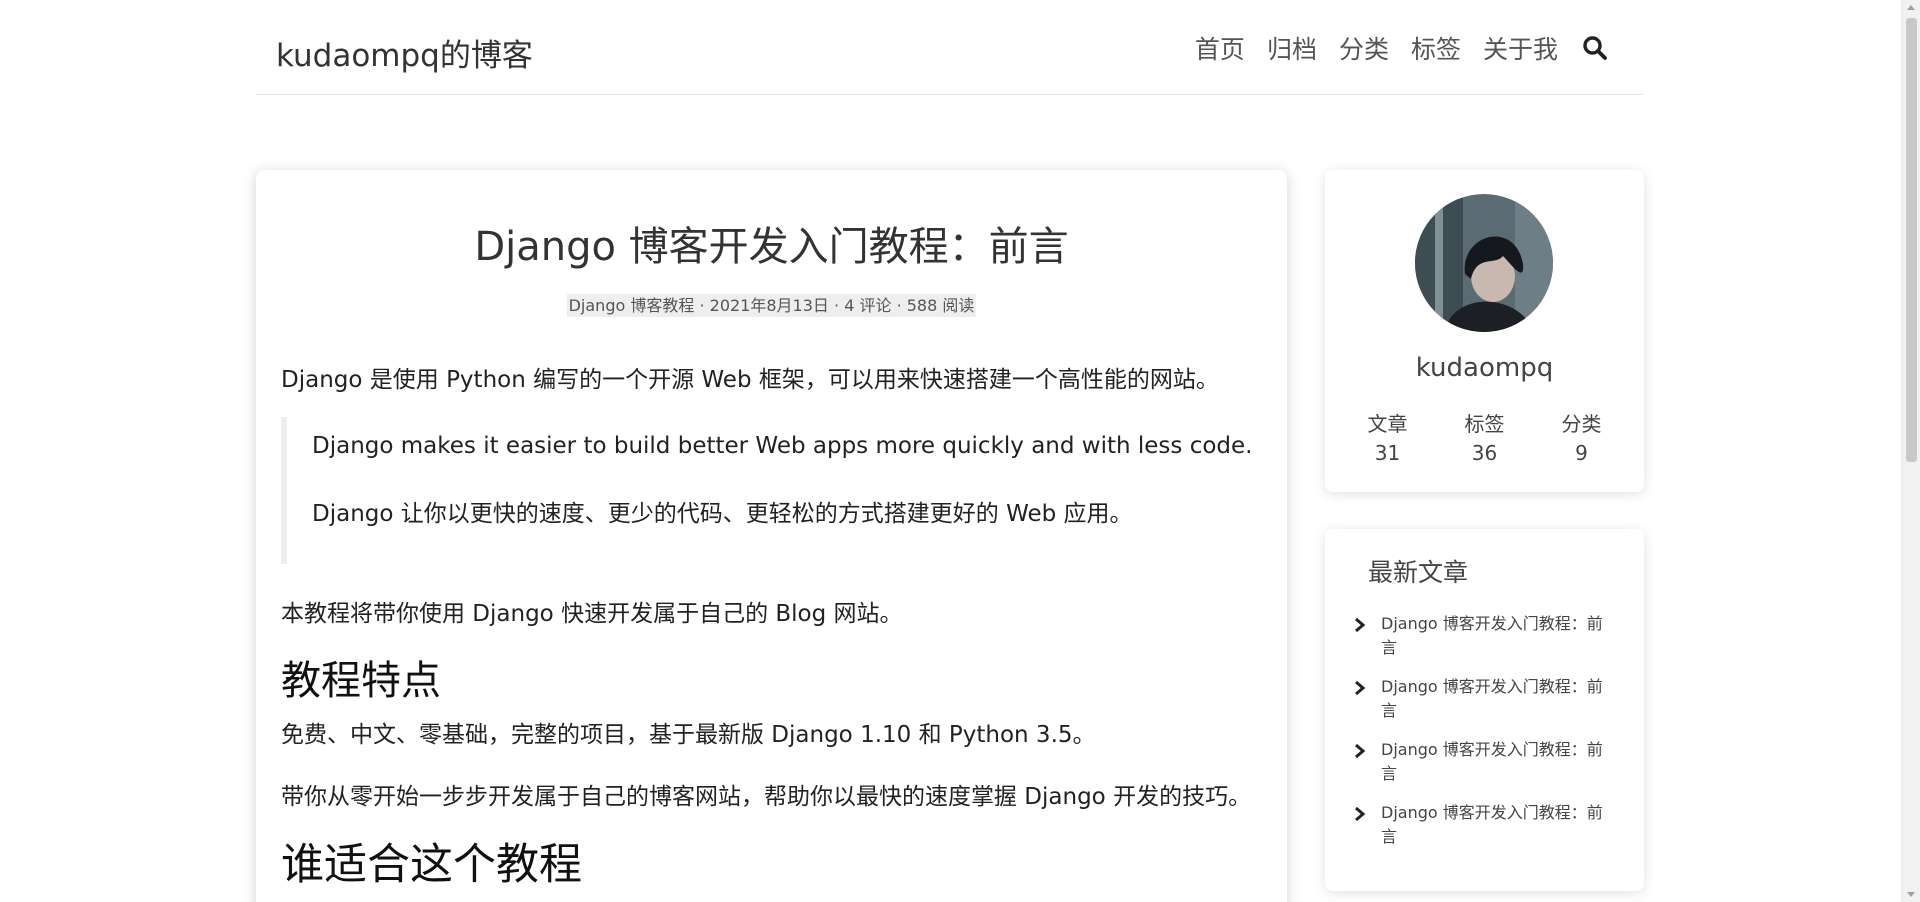  I want to click on avatar, so click(1484, 263).